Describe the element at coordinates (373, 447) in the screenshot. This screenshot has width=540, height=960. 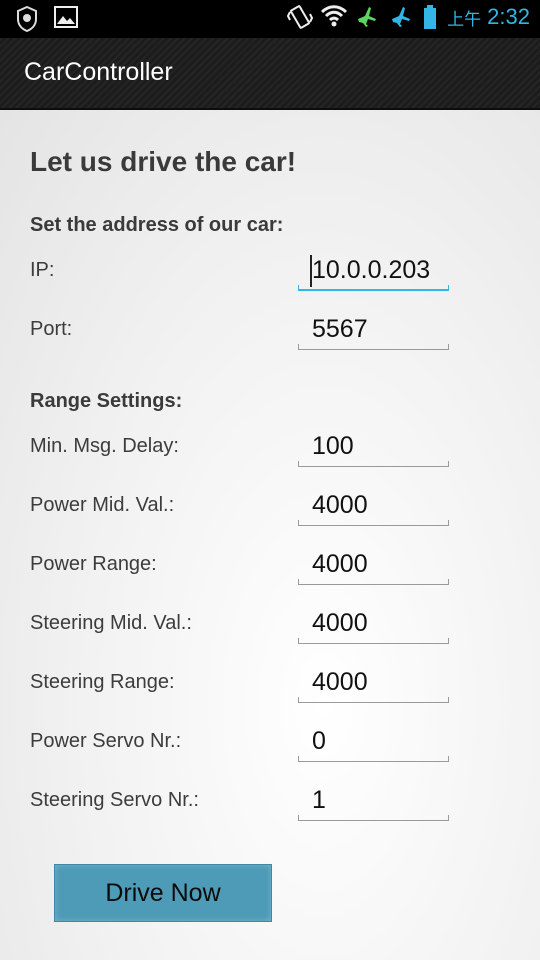
I see `min-msg-delay-input: 100` at that location.